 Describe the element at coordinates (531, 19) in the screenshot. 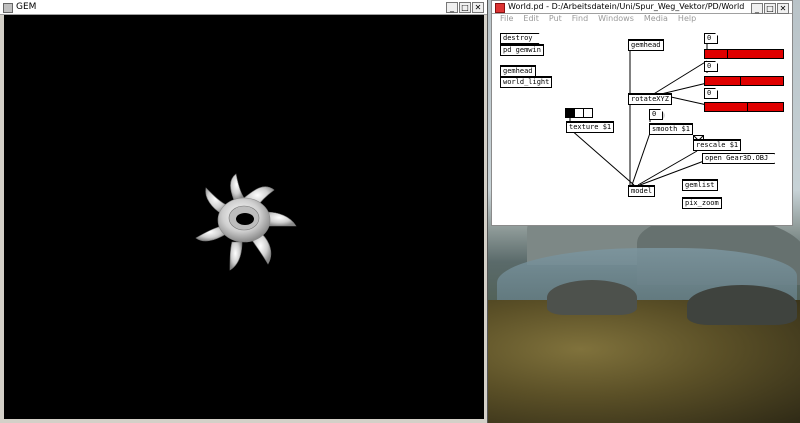

I see `menu-edit: Edit` at that location.